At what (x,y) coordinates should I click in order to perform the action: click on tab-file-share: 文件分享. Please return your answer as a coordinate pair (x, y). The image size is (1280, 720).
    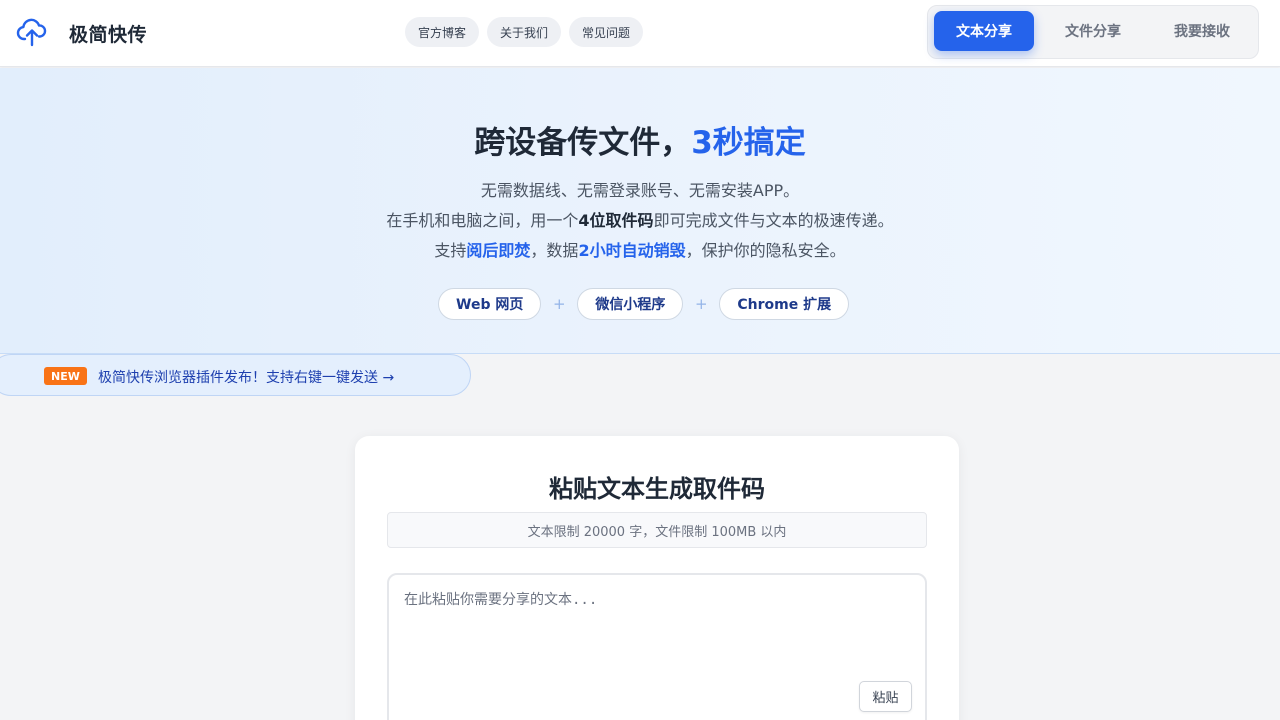
    Looking at the image, I should click on (1093, 31).